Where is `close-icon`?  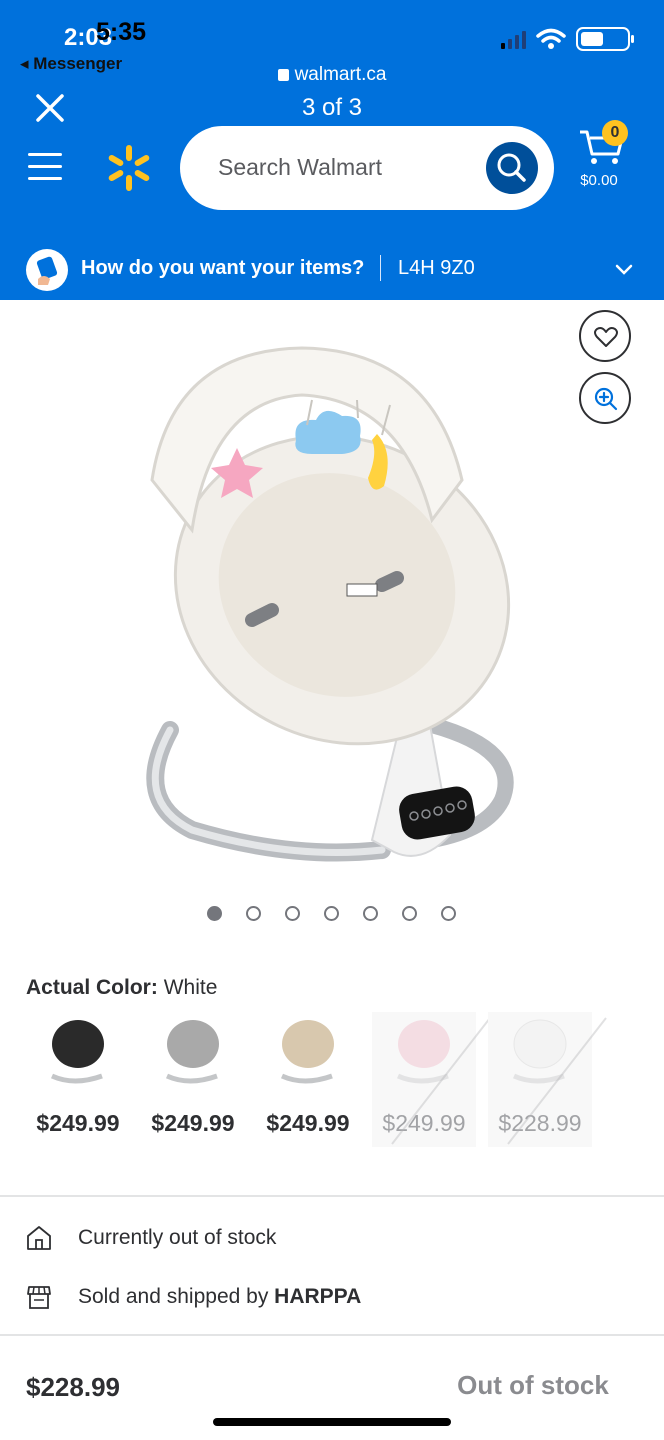 close-icon is located at coordinates (50, 108).